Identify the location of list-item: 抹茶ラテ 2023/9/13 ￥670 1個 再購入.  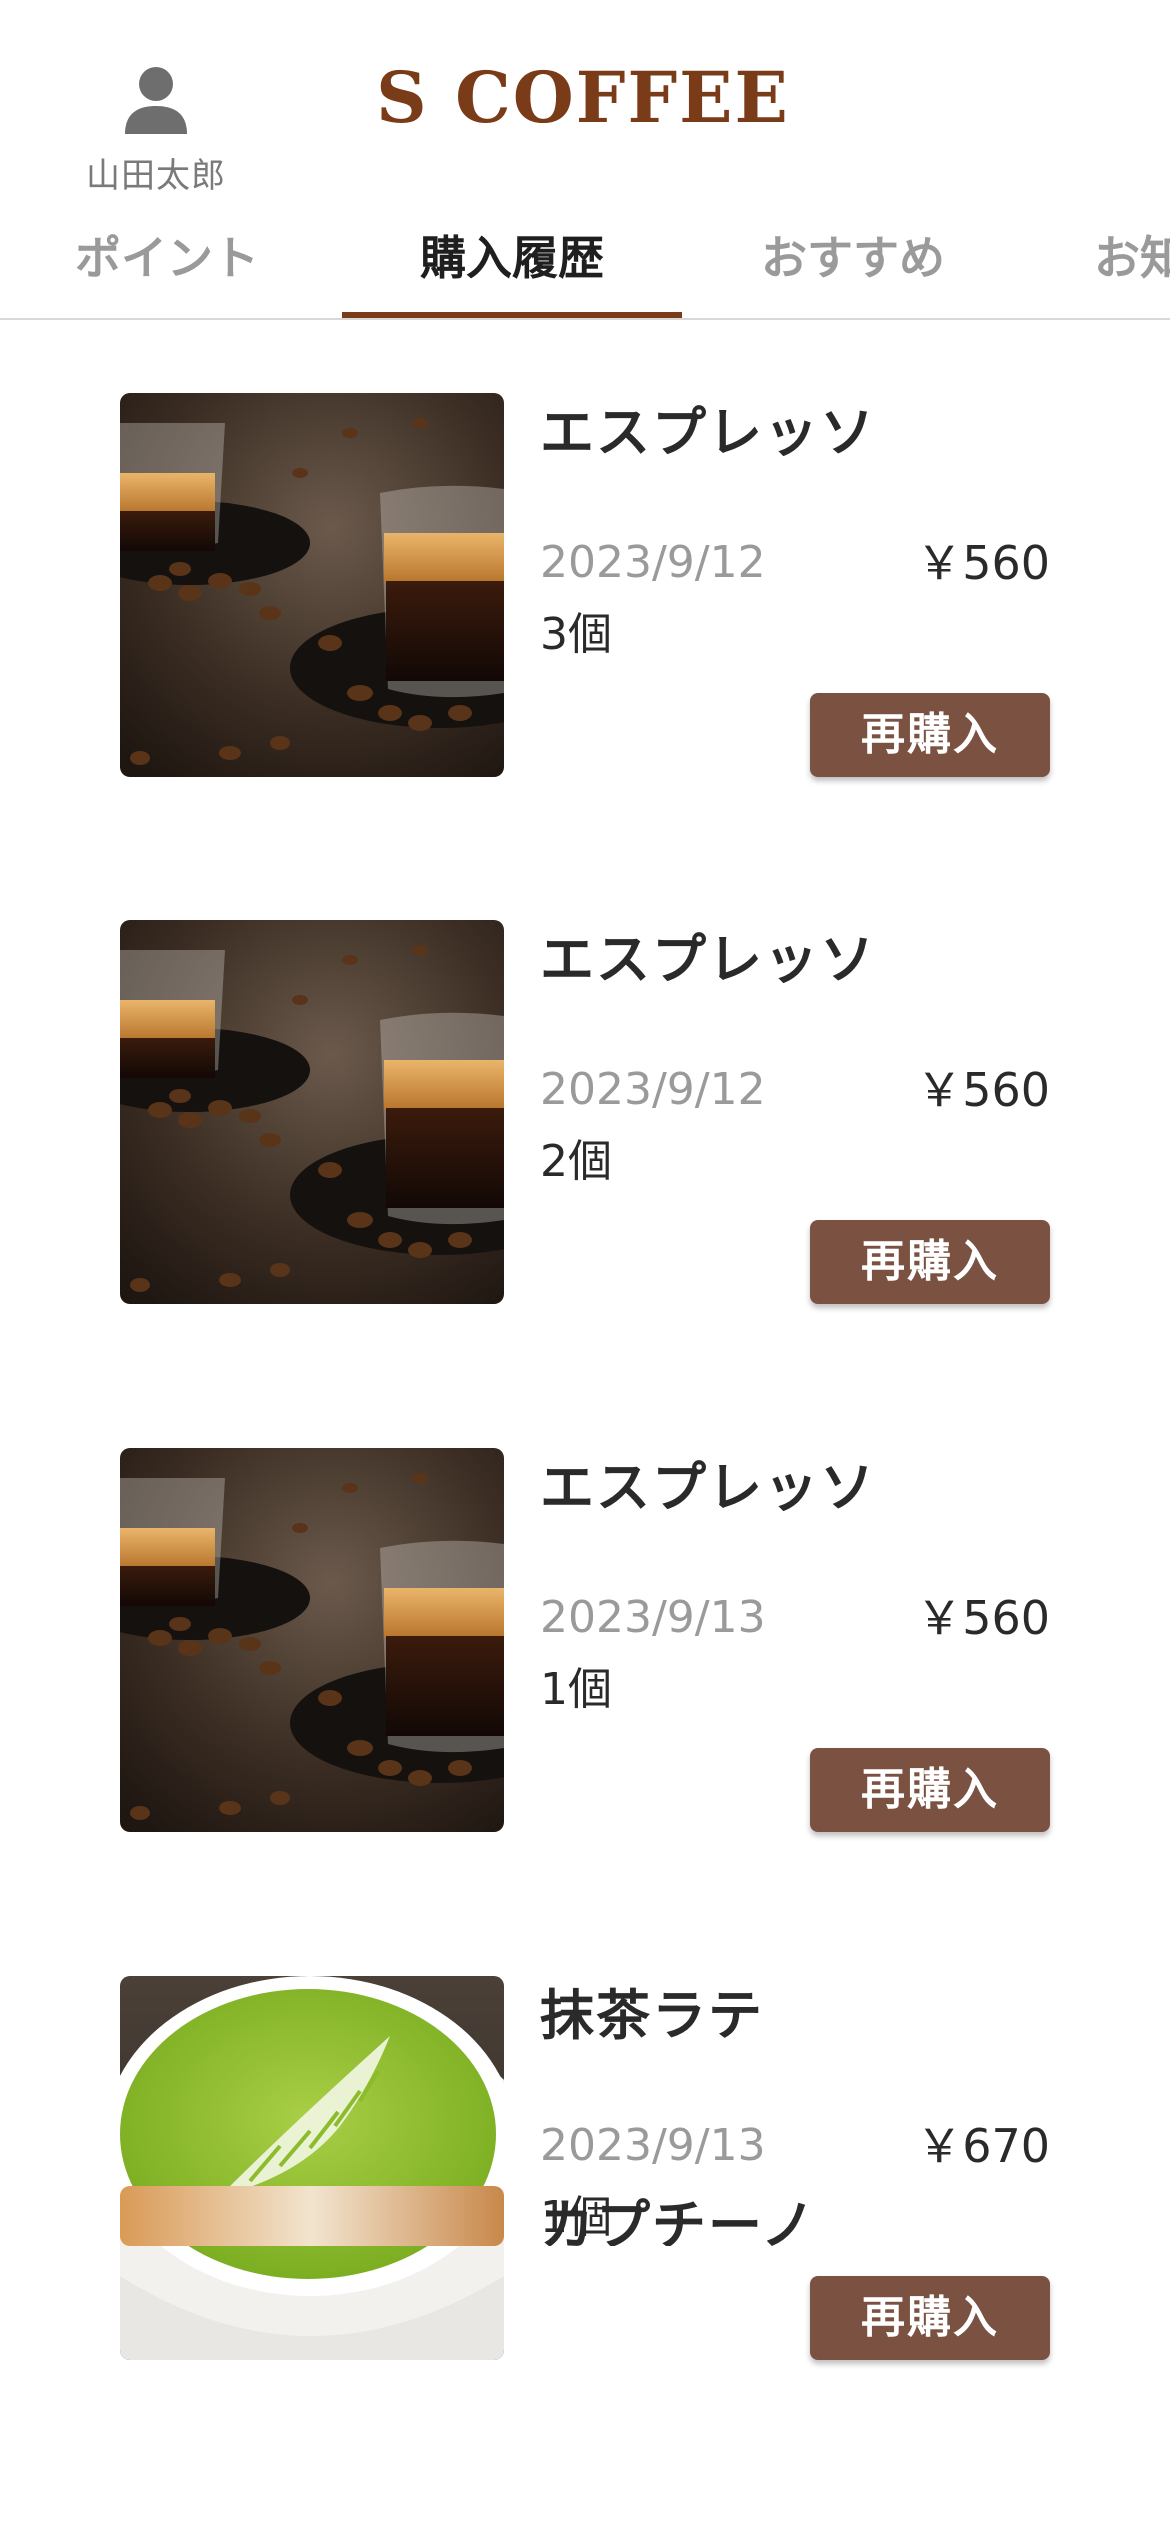
(585, 2168).